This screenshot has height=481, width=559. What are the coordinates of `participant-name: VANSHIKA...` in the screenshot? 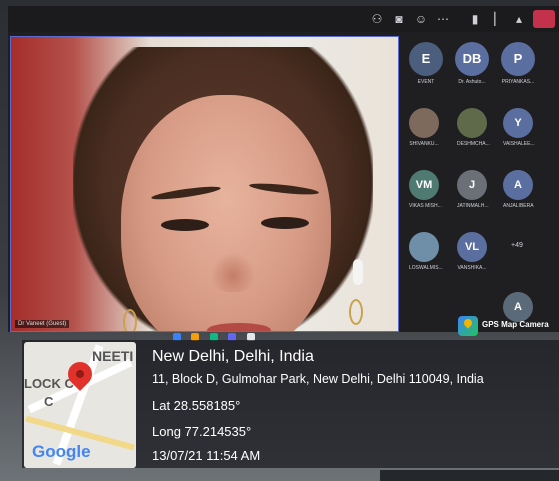 It's located at (472, 268).